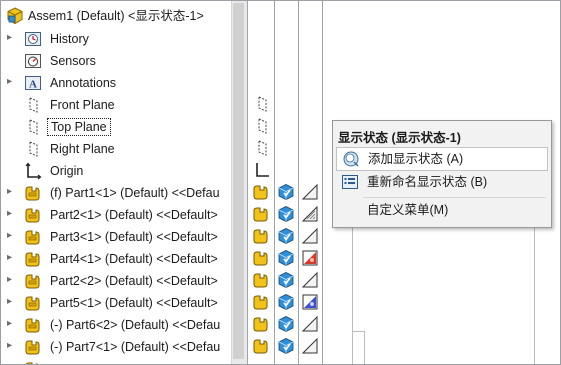 This screenshot has width=561, height=365. I want to click on tree-item-part: ▸ Part3<1> (Default) <<Default>, so click(116, 237).